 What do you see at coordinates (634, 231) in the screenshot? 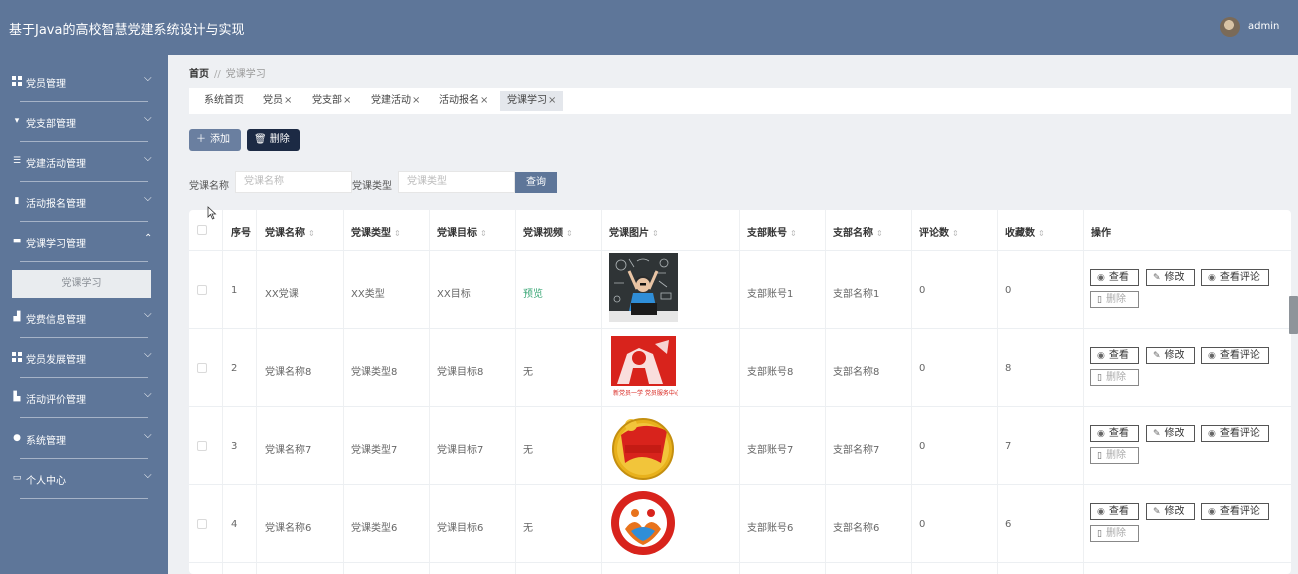
I see `header-image: 党课图片 ⇕` at bounding box center [634, 231].